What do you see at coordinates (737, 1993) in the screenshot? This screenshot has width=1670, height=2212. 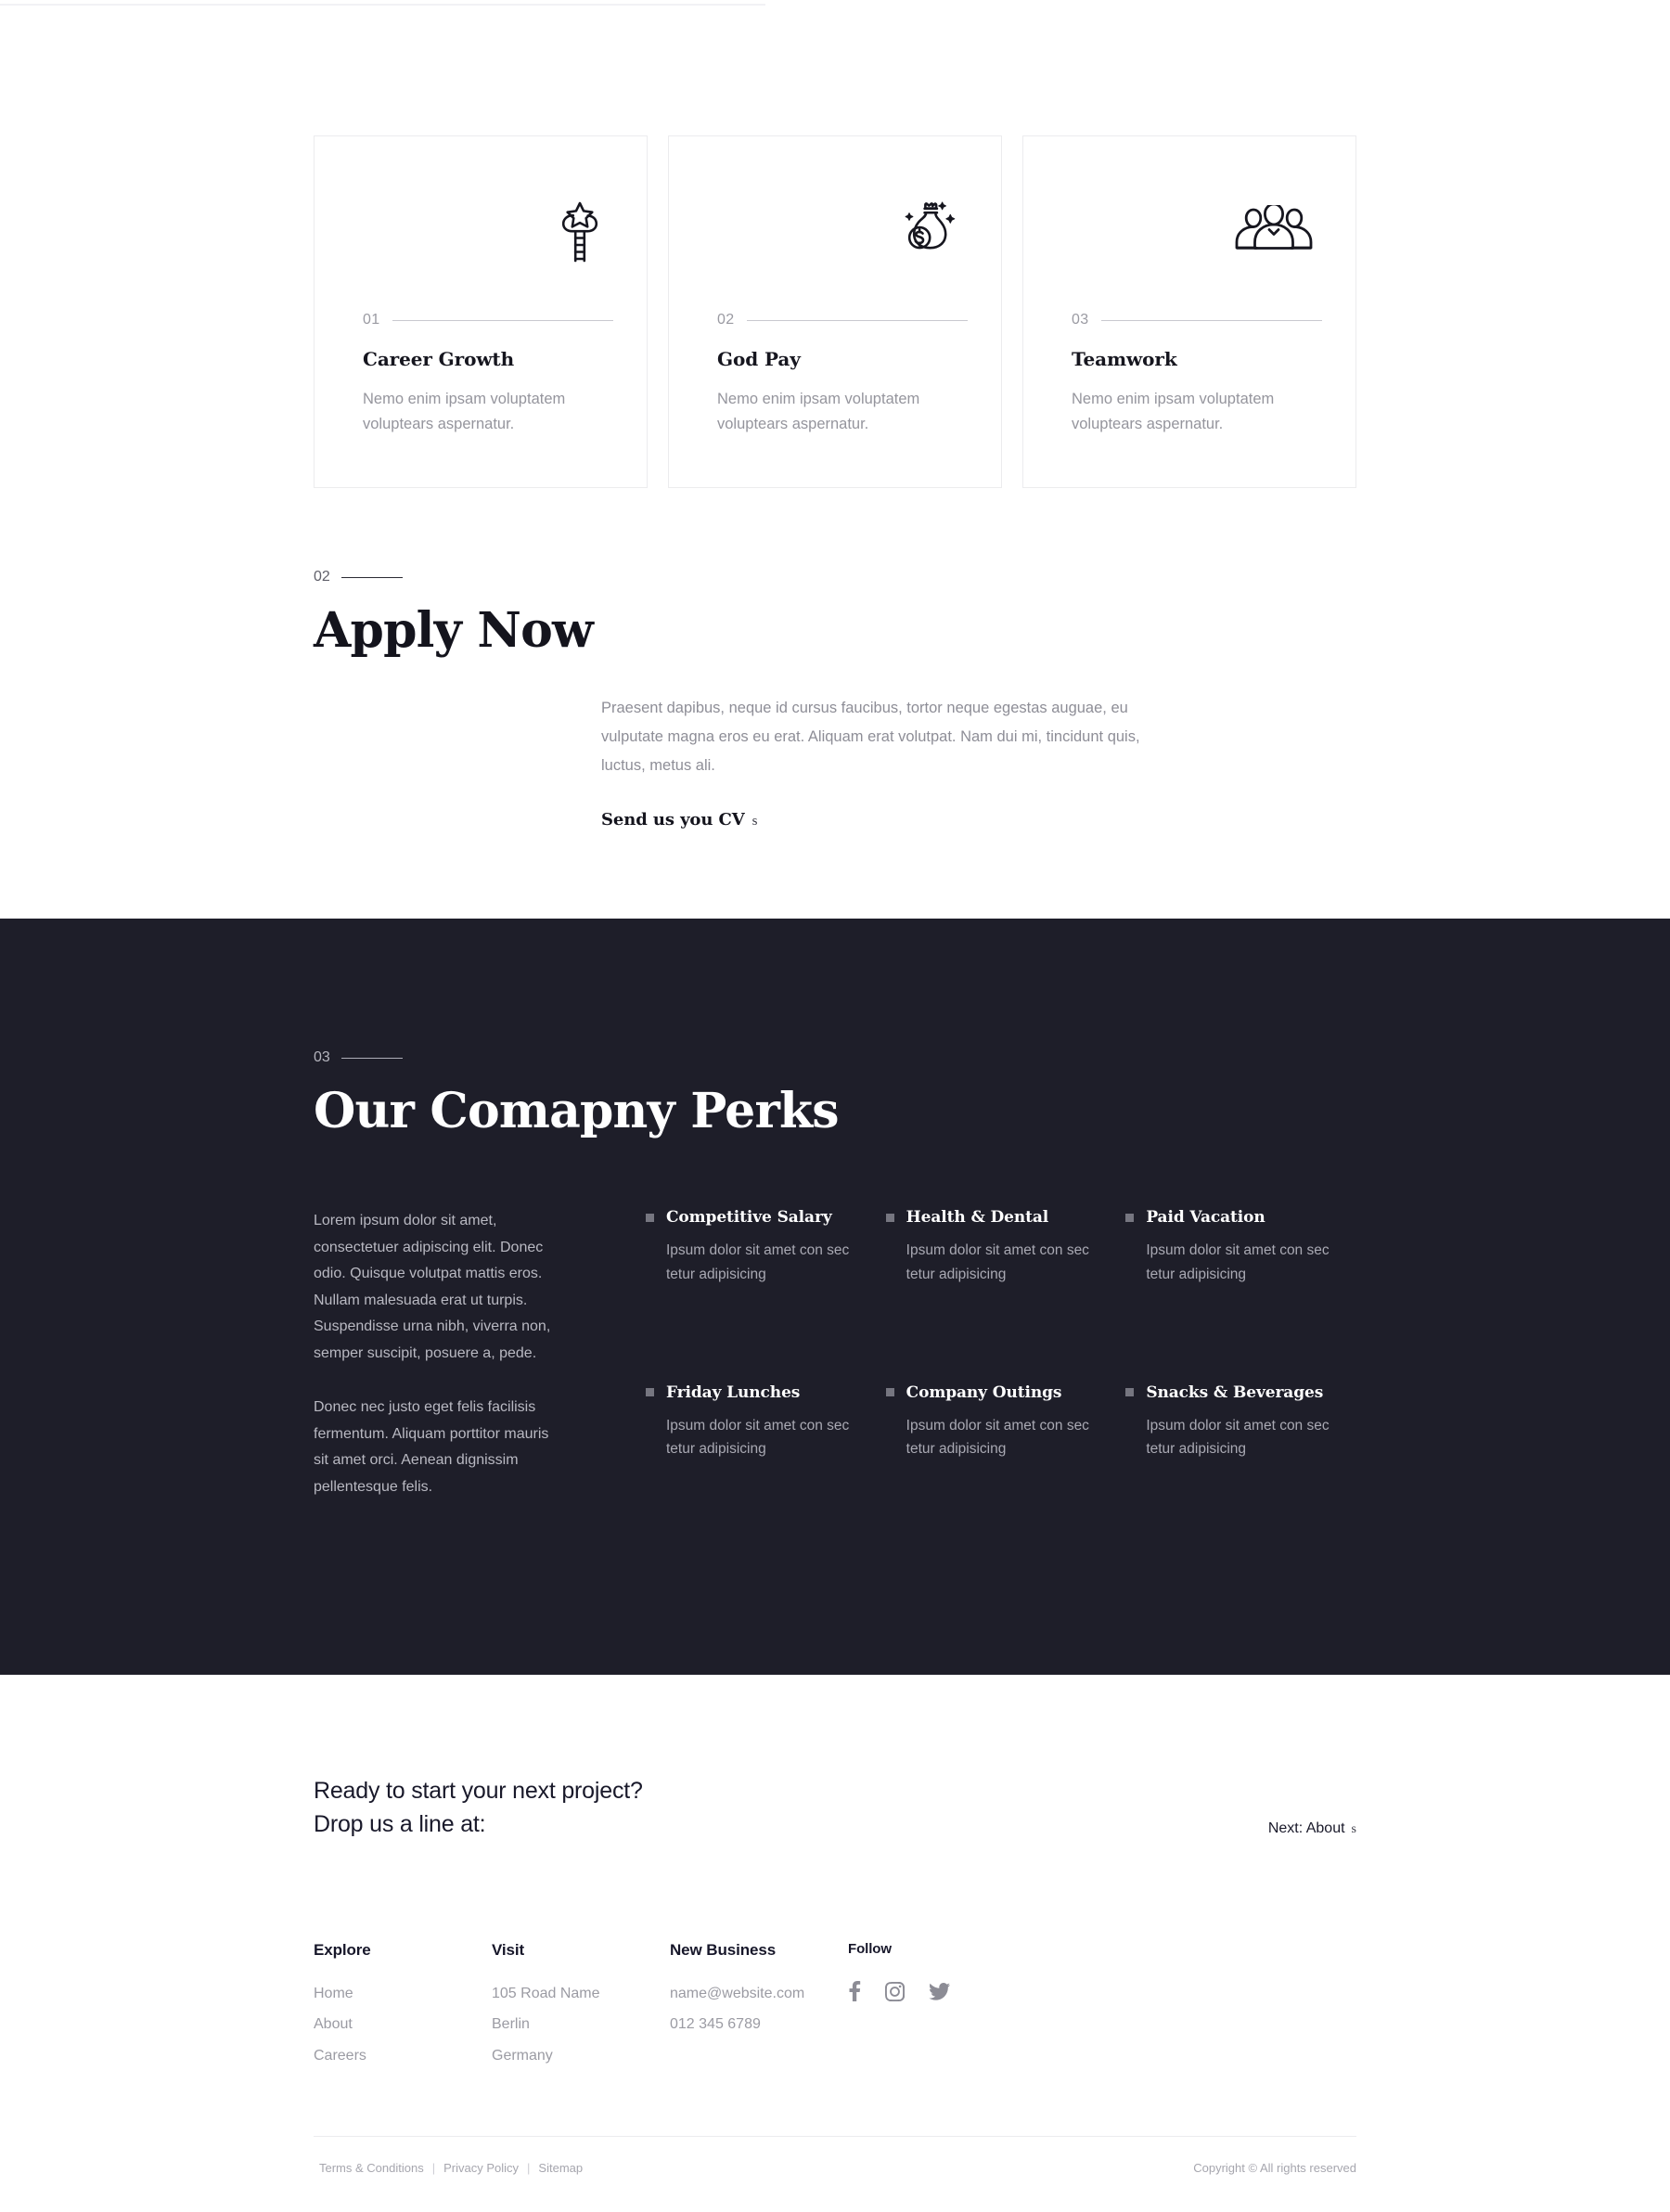 I see `contact-email-link: name@website.com` at bounding box center [737, 1993].